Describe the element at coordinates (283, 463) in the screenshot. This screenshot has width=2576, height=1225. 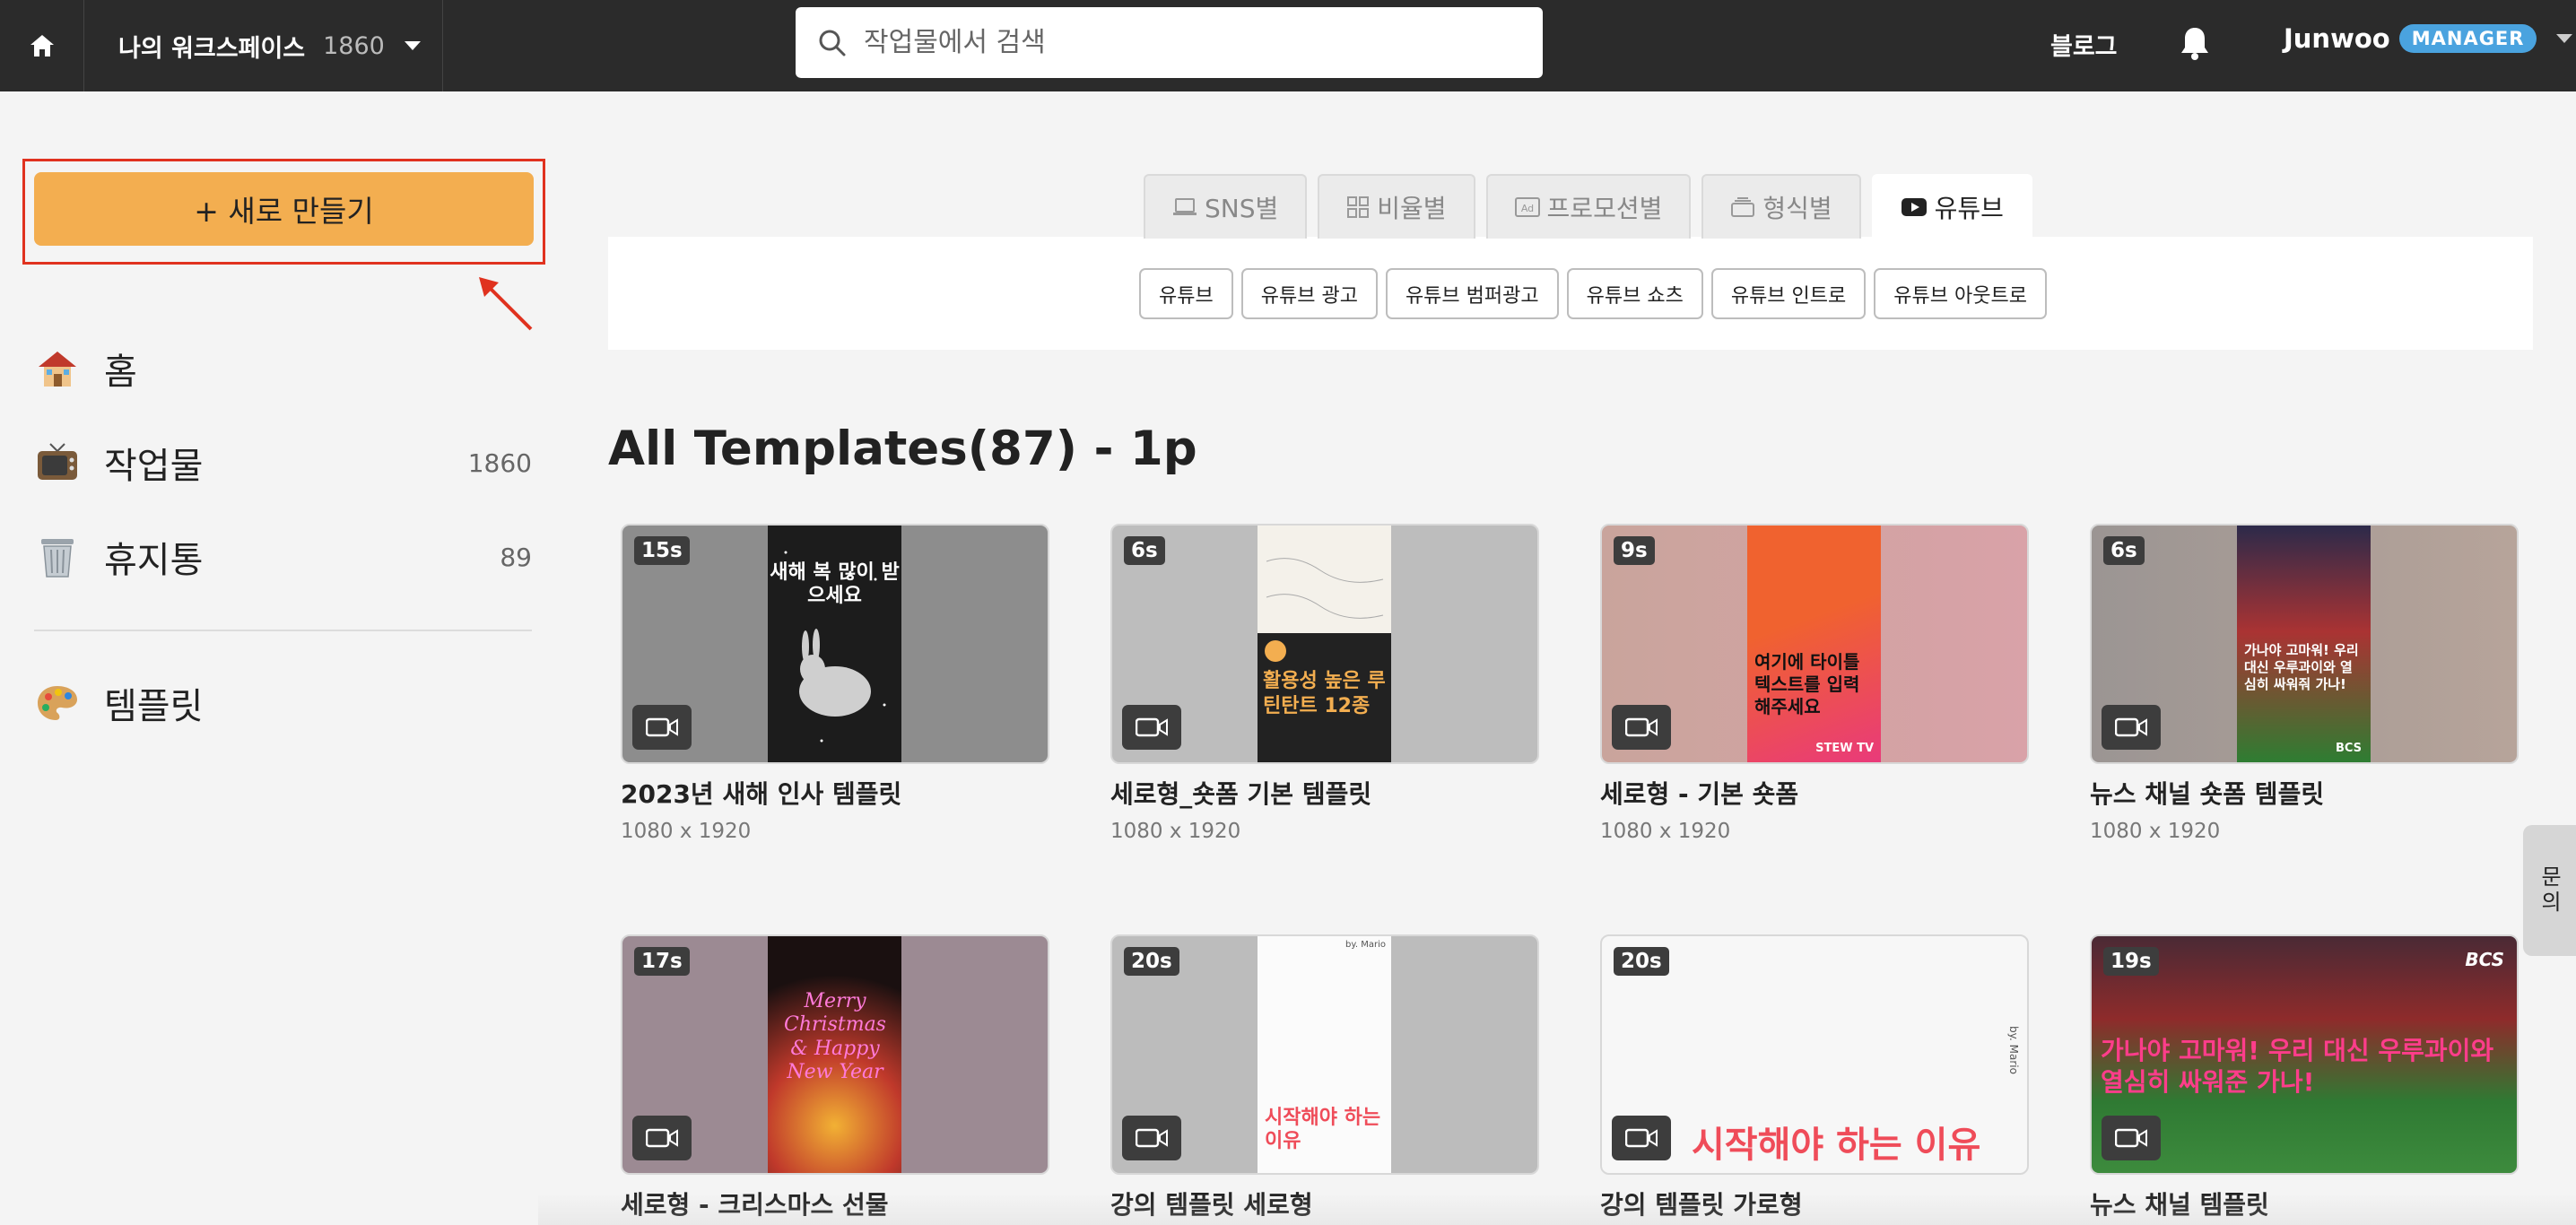
I see `sidebar-item-works: 작업물 1860` at that location.